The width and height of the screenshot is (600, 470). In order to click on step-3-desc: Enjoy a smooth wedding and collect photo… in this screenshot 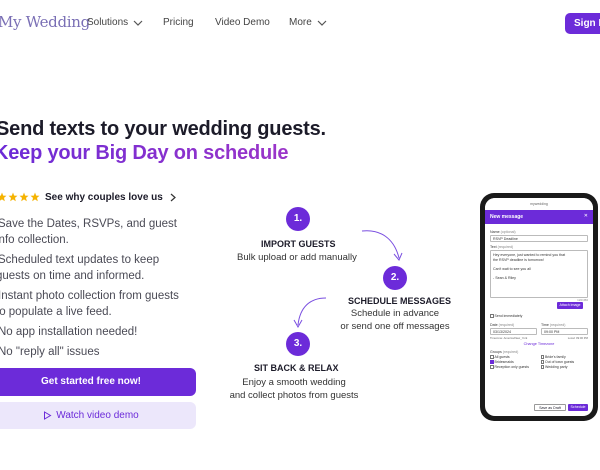, I will do `click(294, 389)`.